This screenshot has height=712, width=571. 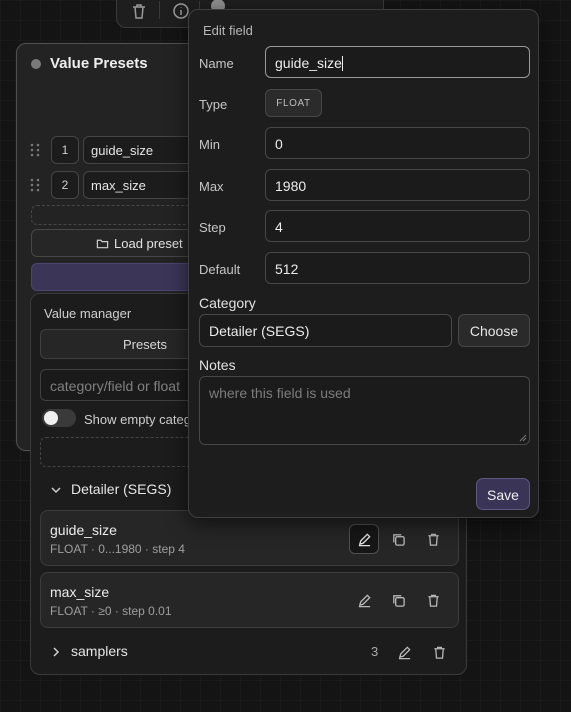 What do you see at coordinates (148, 243) in the screenshot?
I see `load-preset-label: Load preset` at bounding box center [148, 243].